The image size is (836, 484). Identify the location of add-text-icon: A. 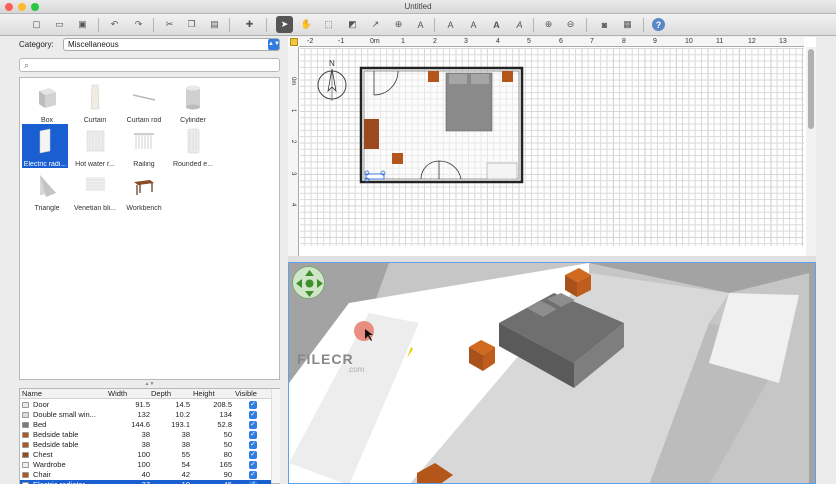
(420, 24).